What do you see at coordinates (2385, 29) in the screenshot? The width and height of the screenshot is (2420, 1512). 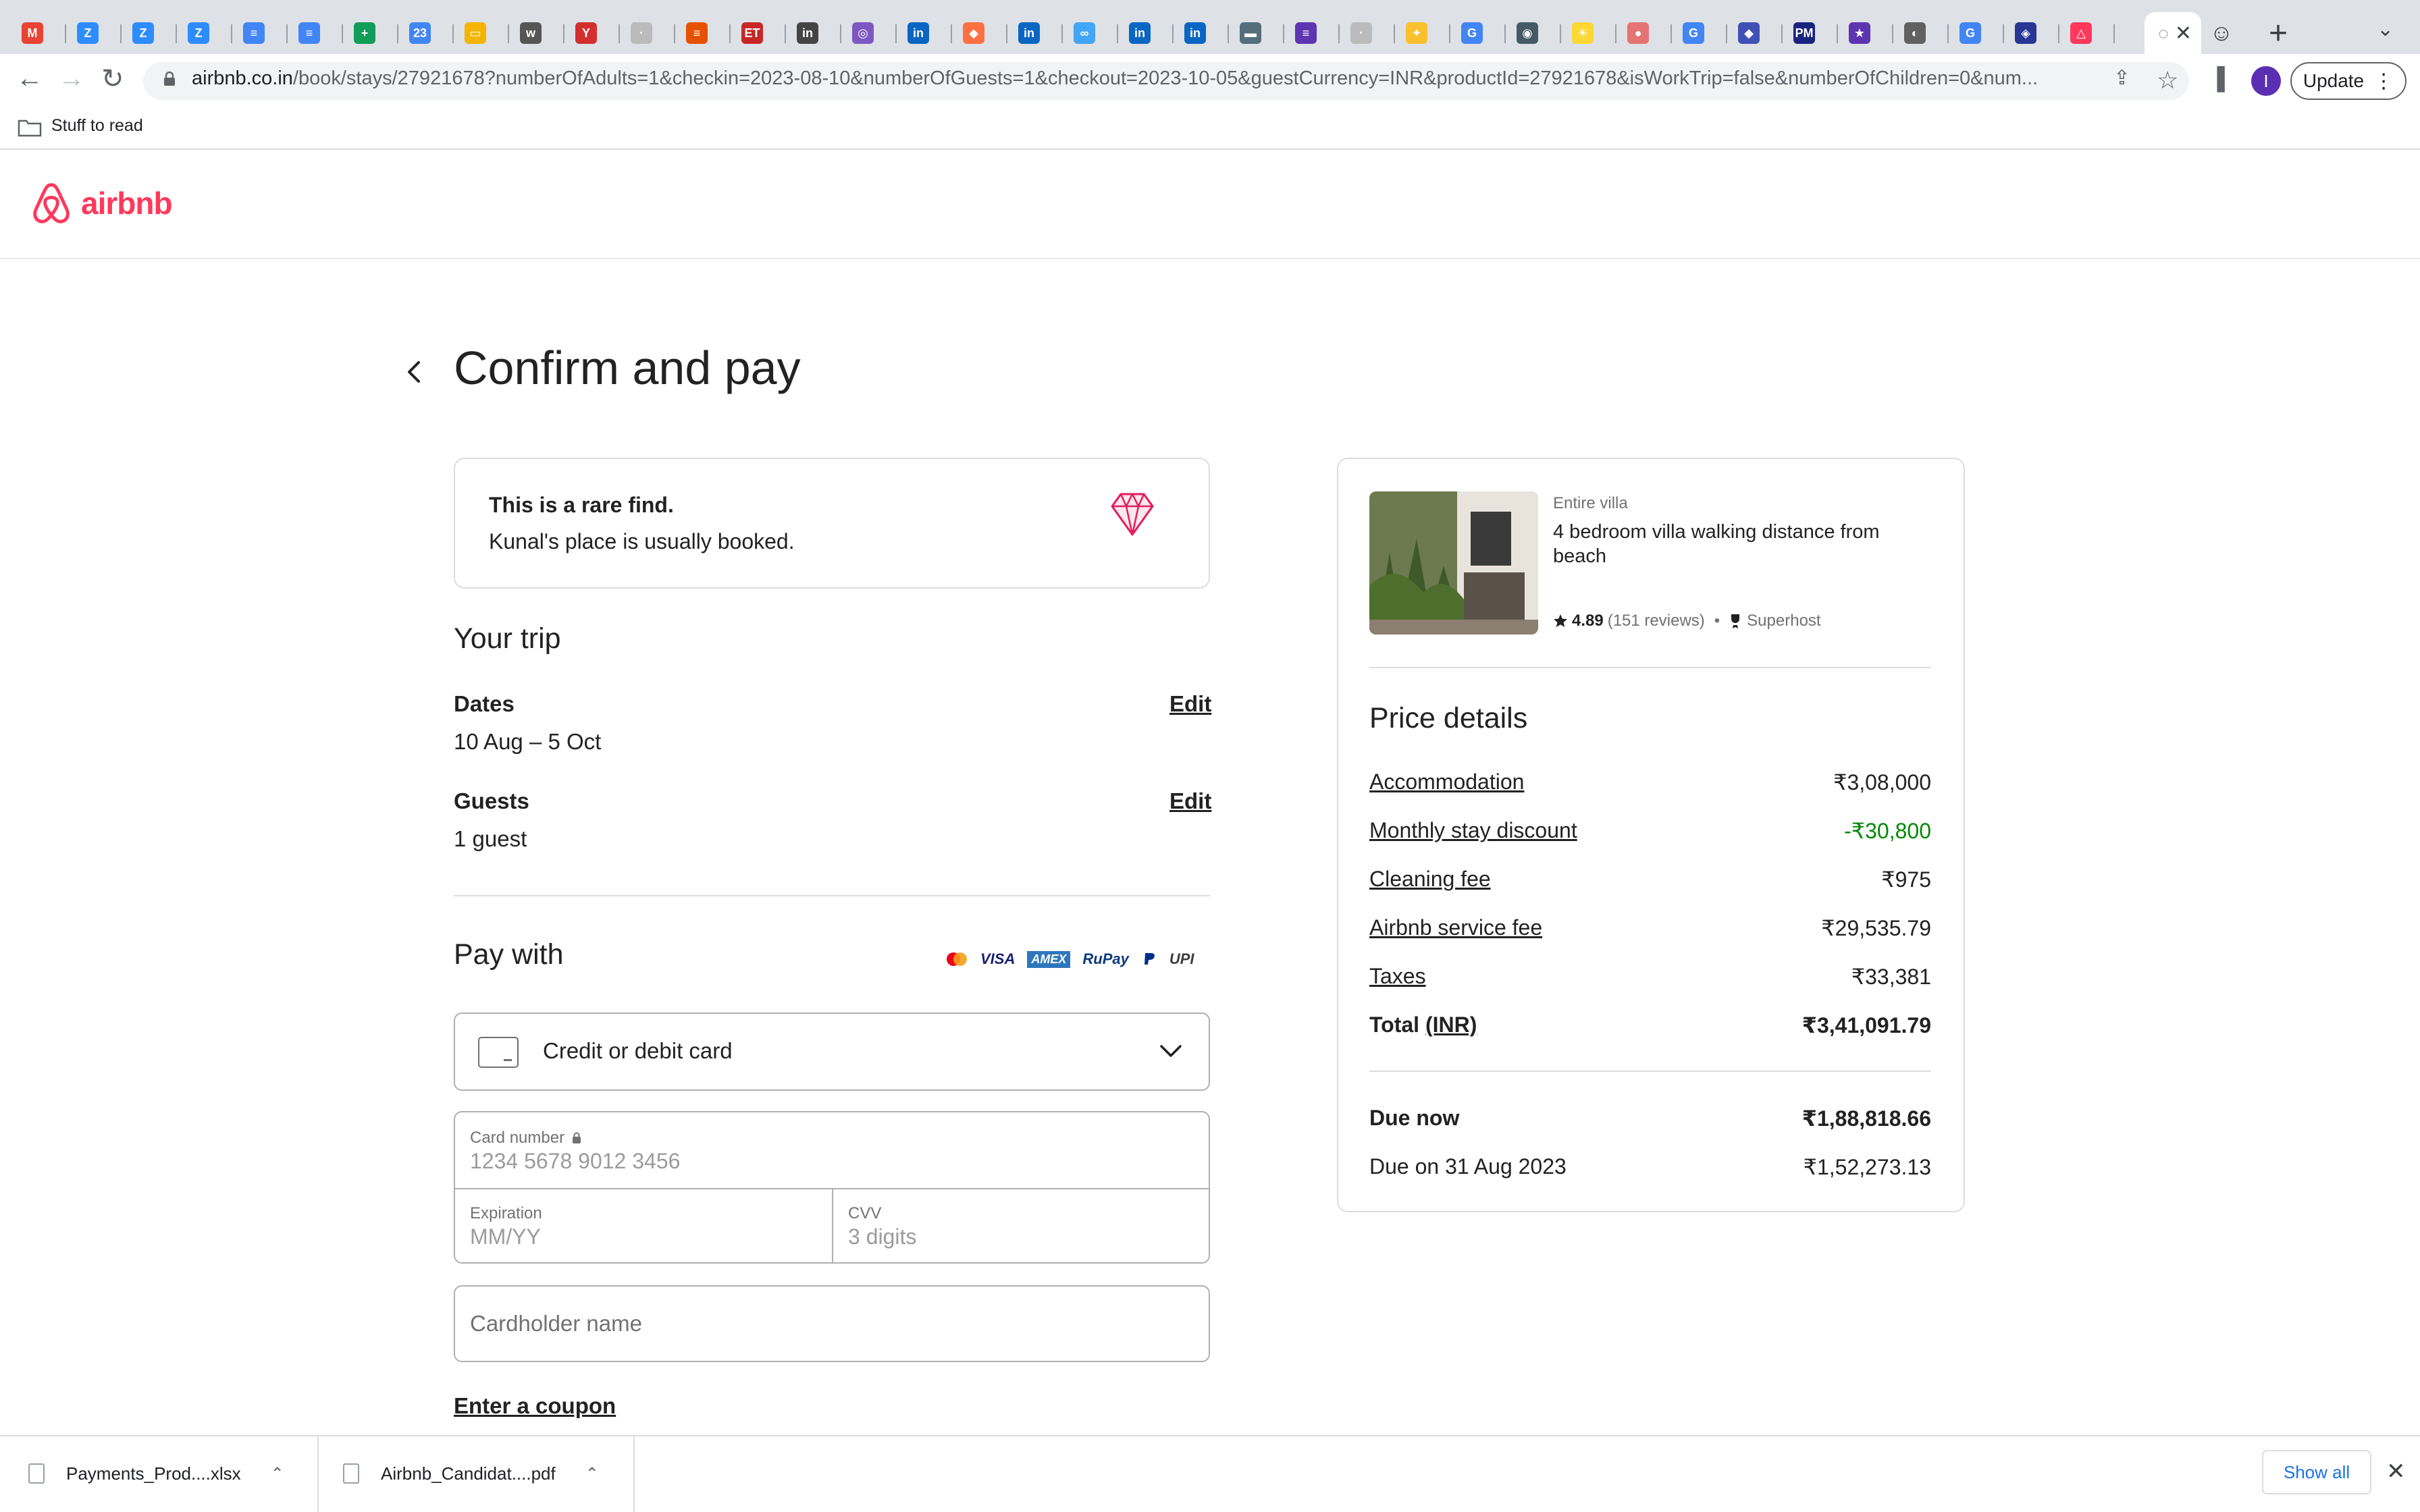 I see `tab-search-chevron-icon: ⌄` at bounding box center [2385, 29].